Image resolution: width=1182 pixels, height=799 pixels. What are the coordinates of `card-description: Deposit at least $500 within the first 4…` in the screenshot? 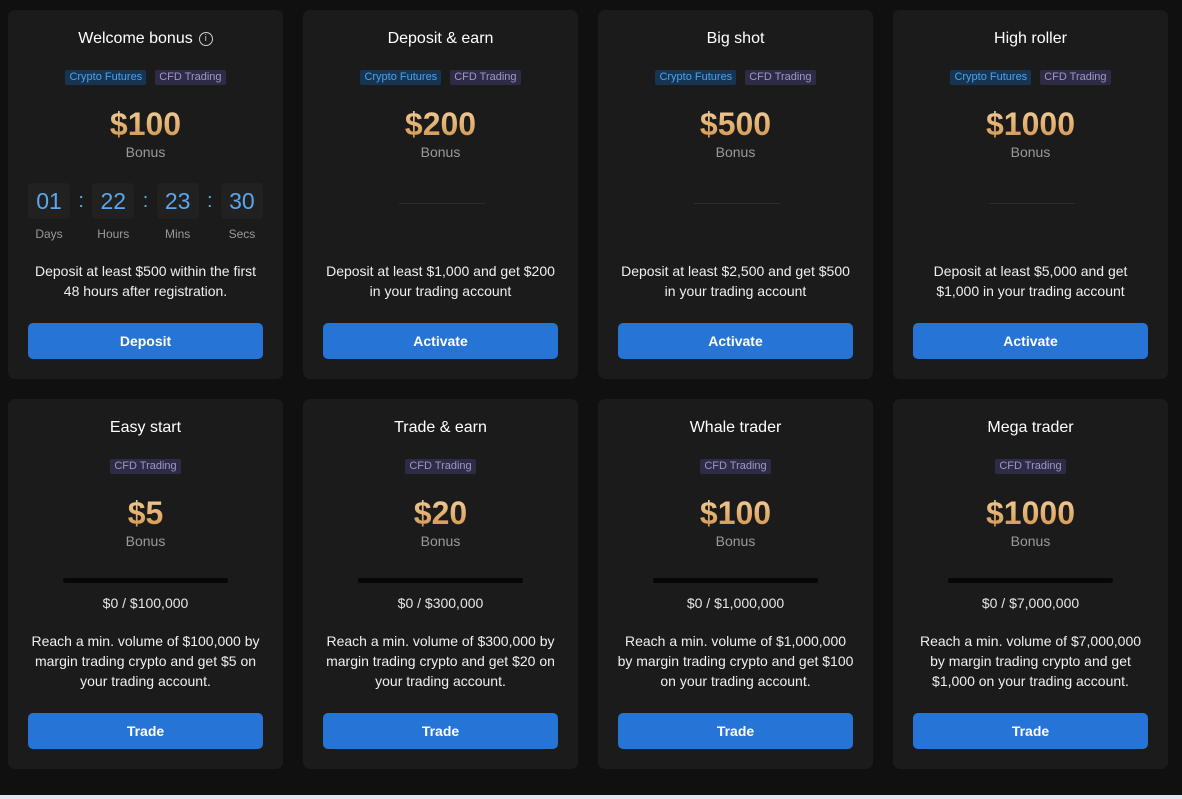 It's located at (145, 281).